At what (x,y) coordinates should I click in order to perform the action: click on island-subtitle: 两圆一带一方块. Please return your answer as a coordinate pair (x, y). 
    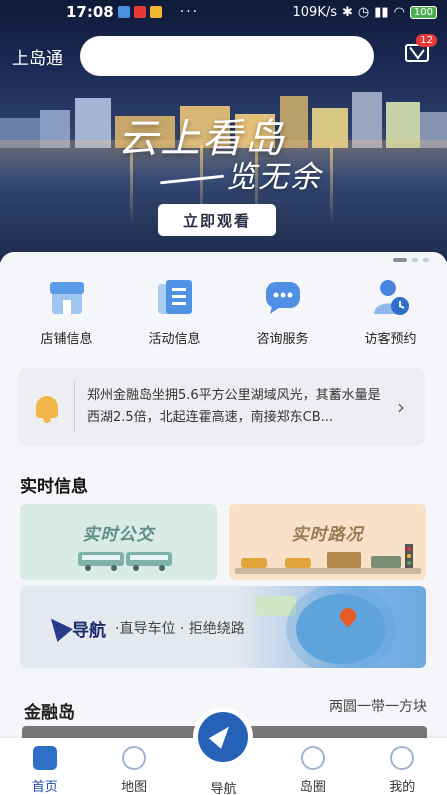
    Looking at the image, I should click on (378, 707).